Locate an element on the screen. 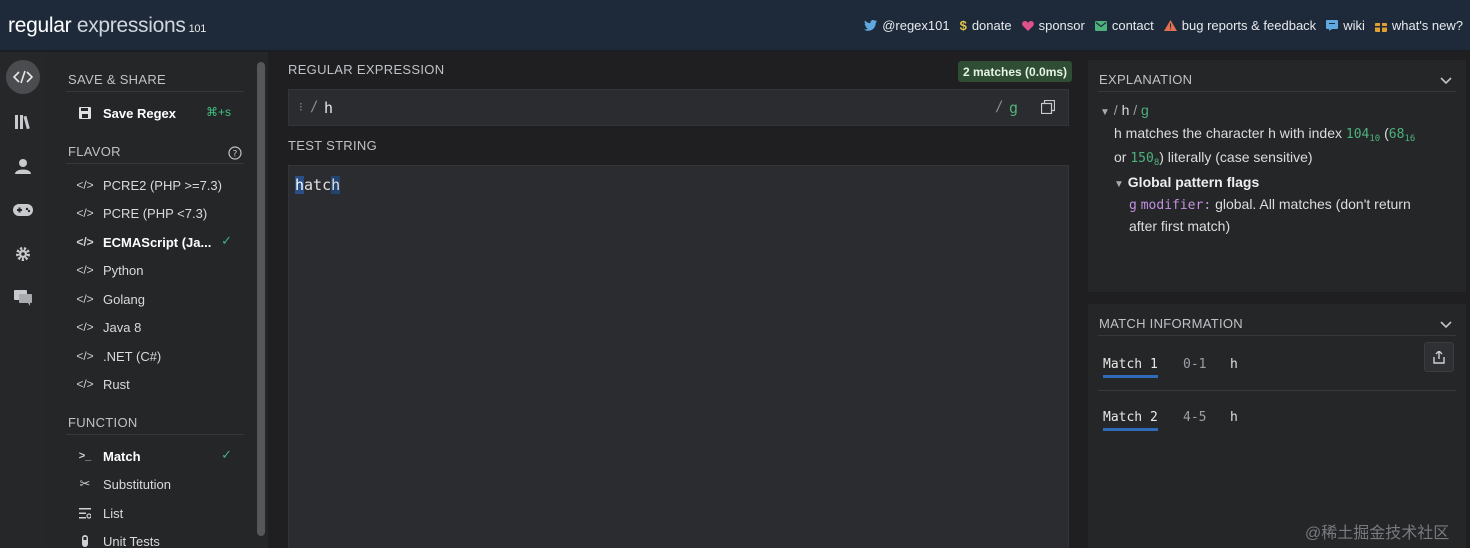  function-substitution: ✂ Substitution is located at coordinates (123, 484).